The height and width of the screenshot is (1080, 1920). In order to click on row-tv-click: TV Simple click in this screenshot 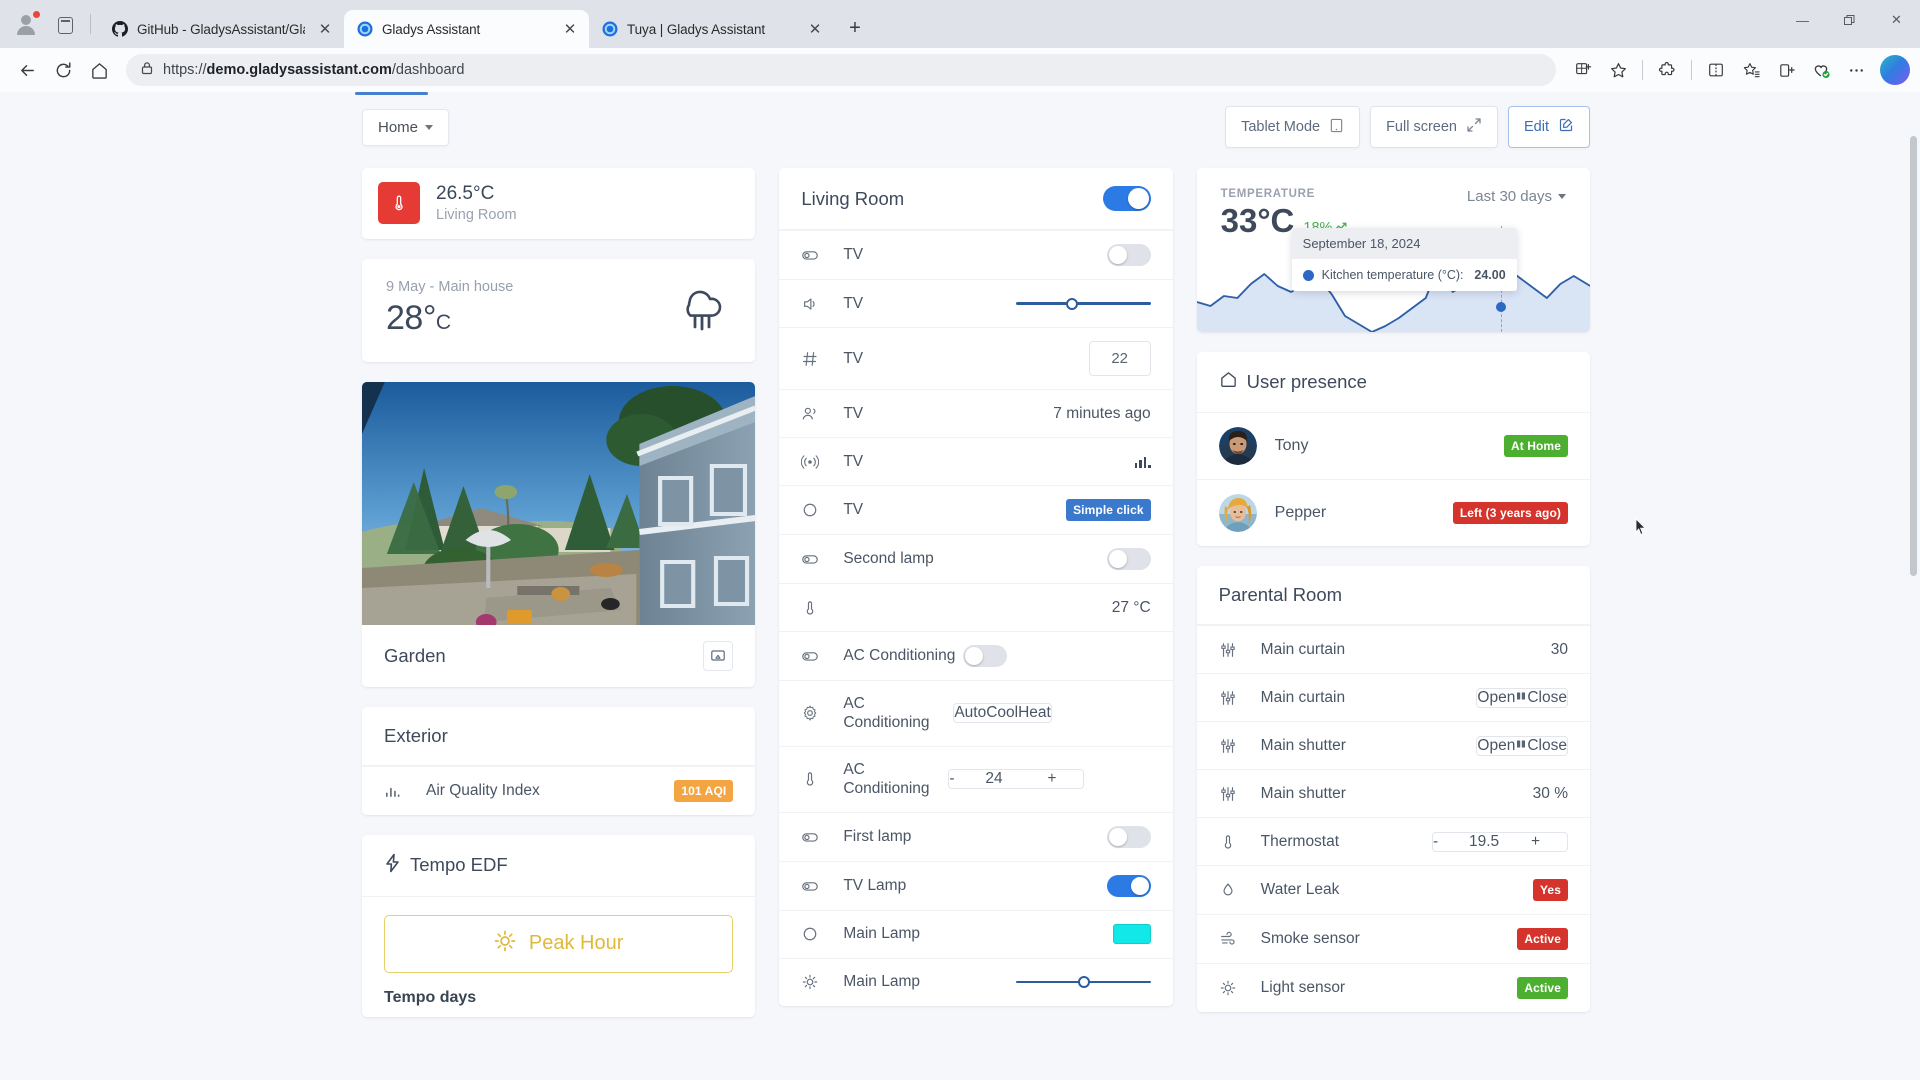, I will do `click(976, 509)`.